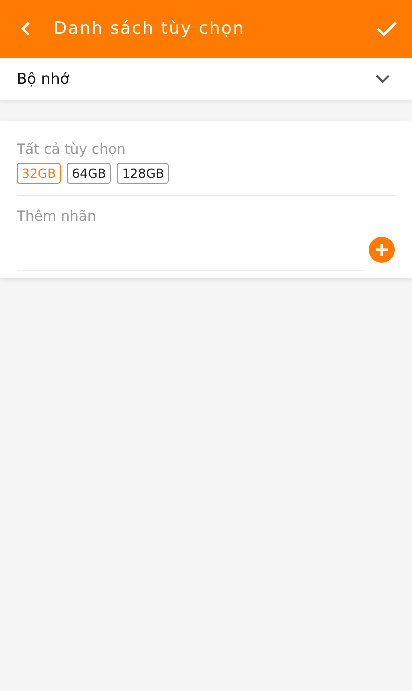  I want to click on section-label: Tất cả tùy chọn, so click(72, 150).